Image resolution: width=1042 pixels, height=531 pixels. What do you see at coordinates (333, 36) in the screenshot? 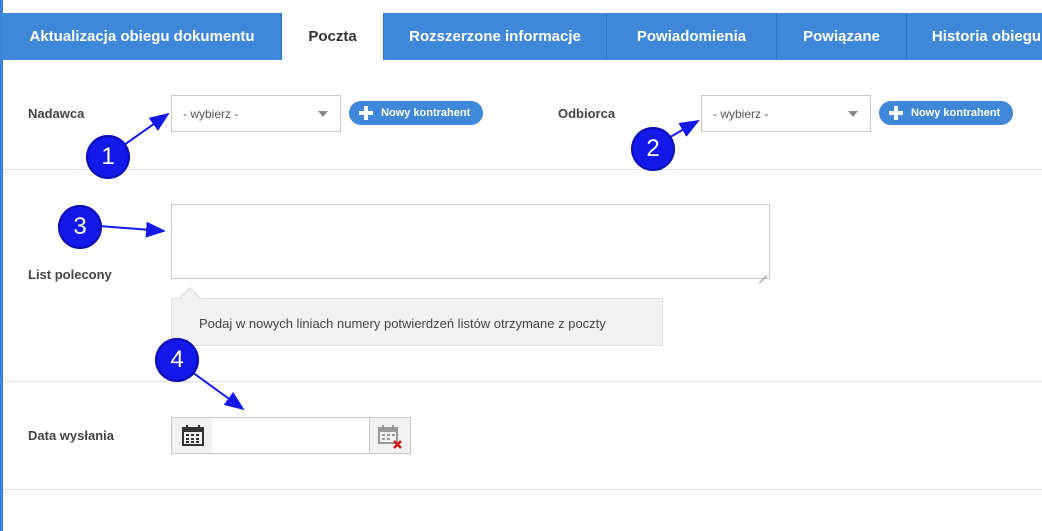
I see `tab-poczta: Poczta` at bounding box center [333, 36].